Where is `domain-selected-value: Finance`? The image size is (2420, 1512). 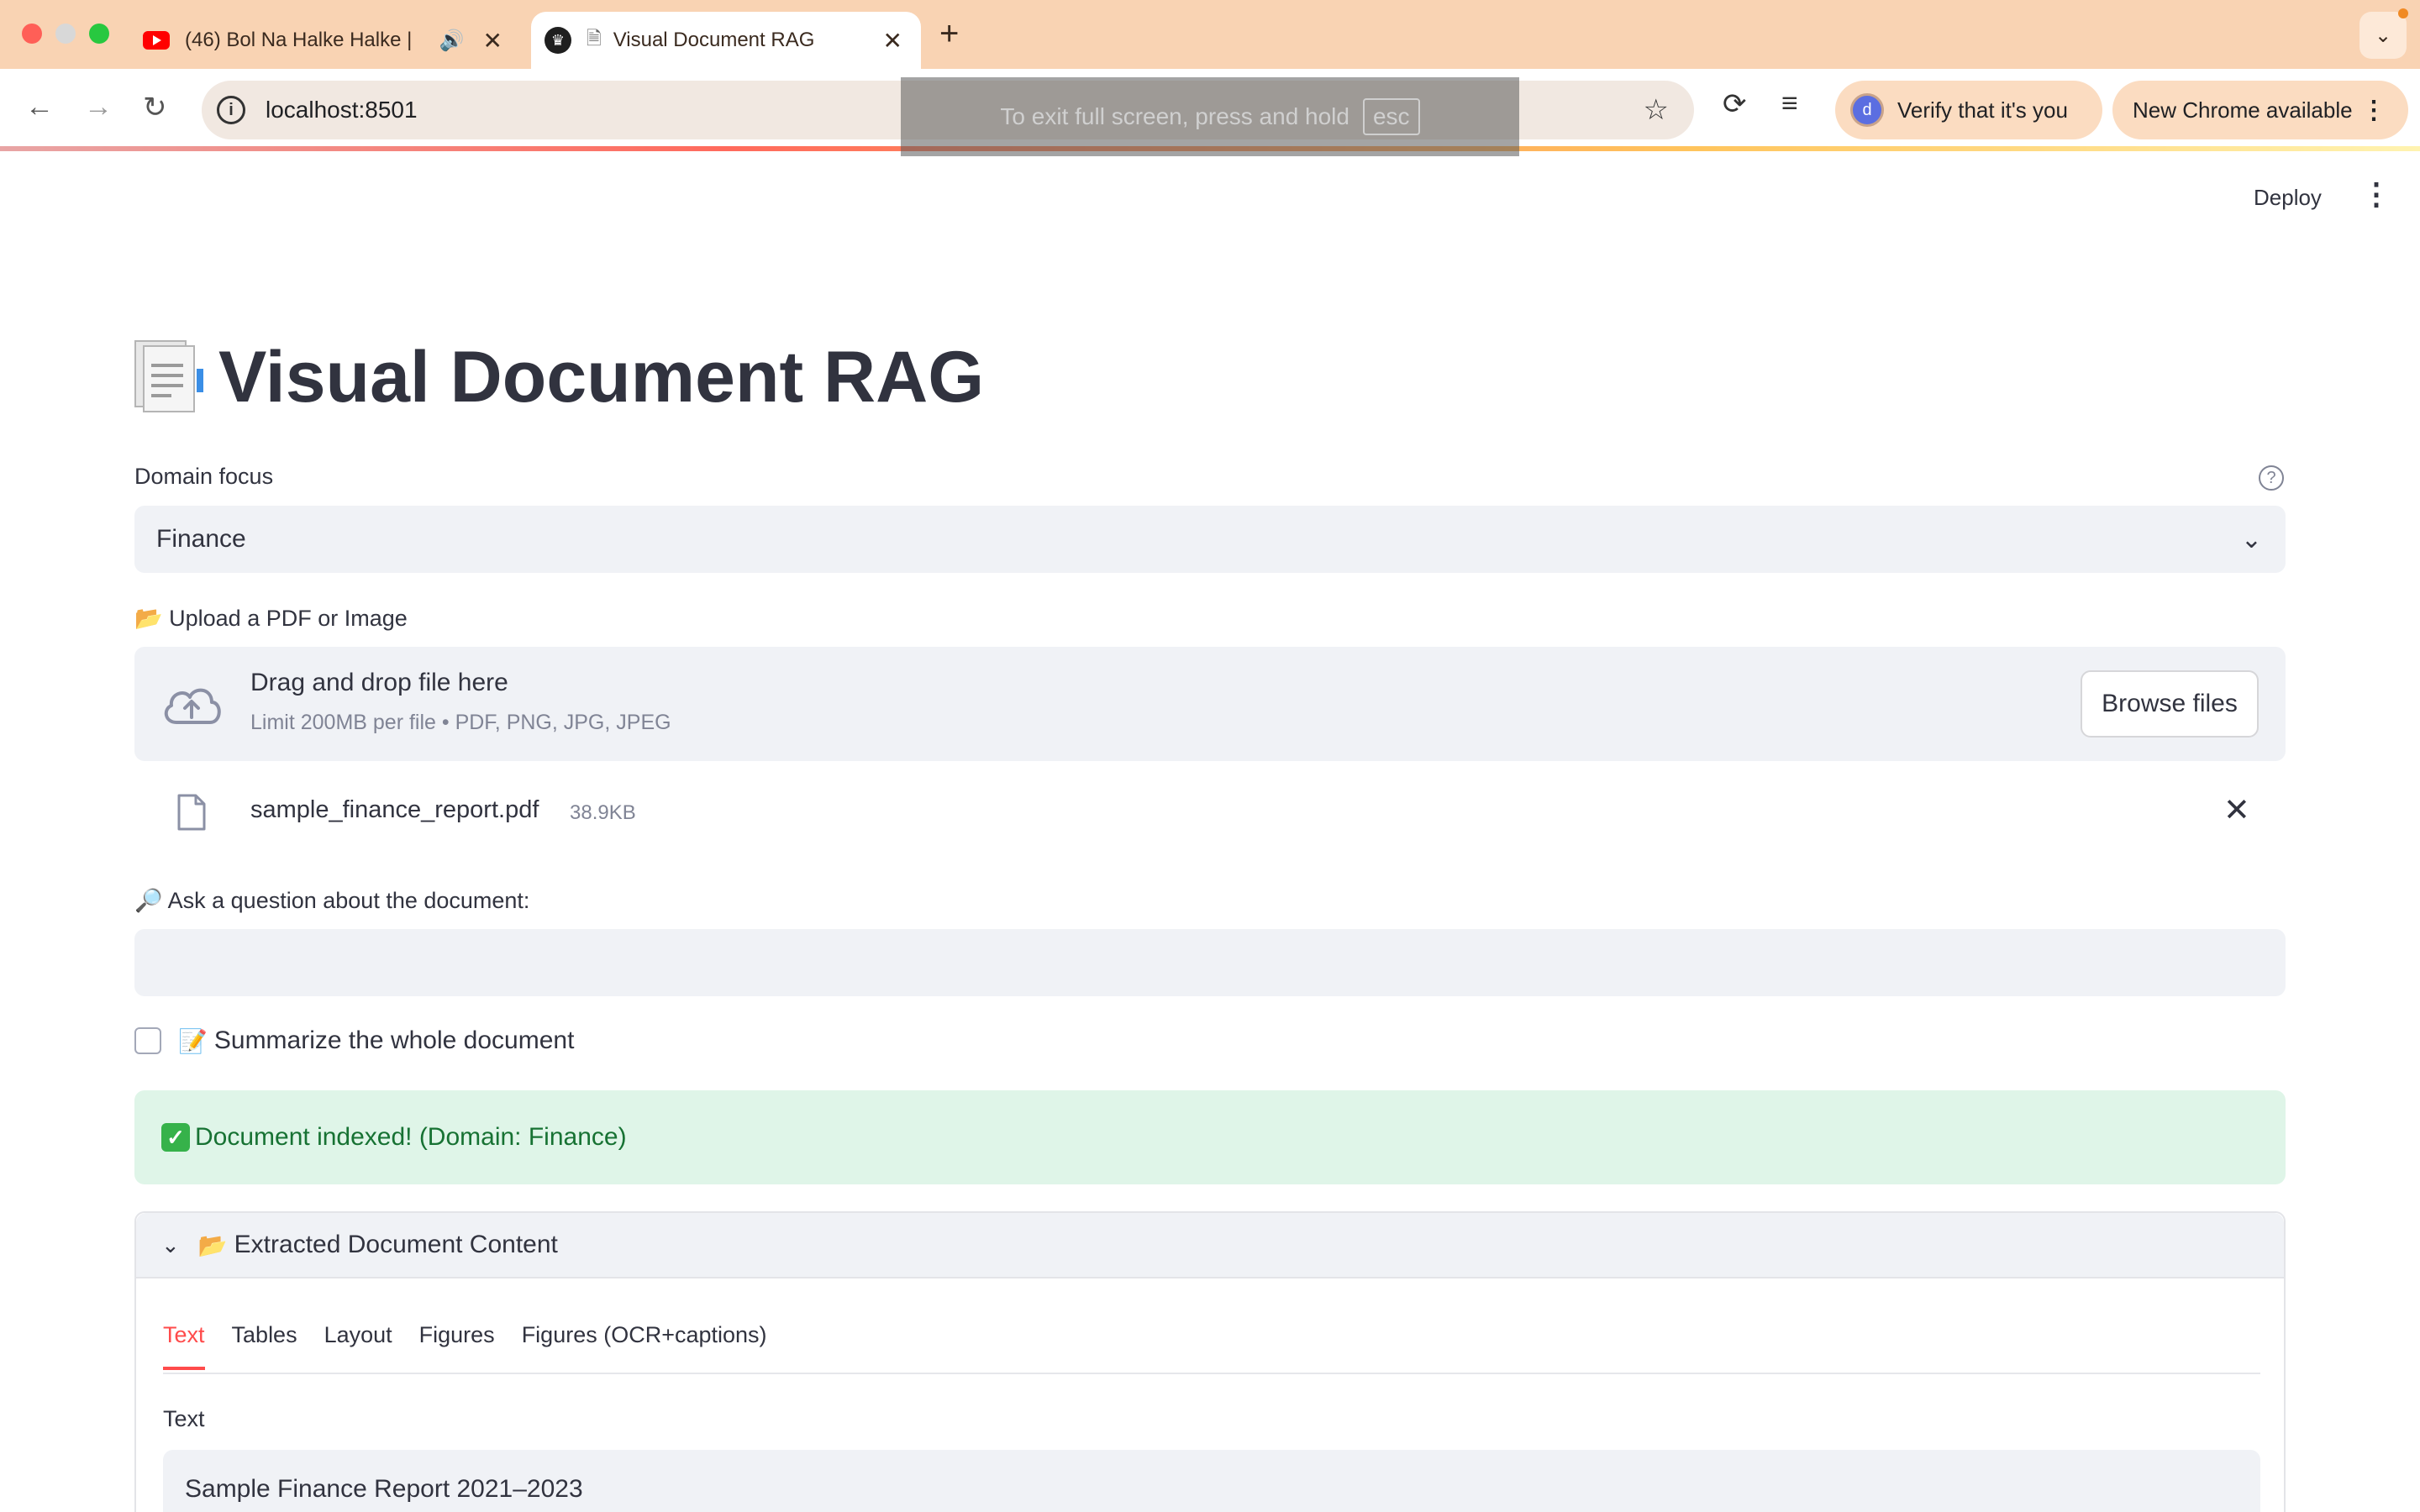
domain-selected-value: Finance is located at coordinates (201, 539).